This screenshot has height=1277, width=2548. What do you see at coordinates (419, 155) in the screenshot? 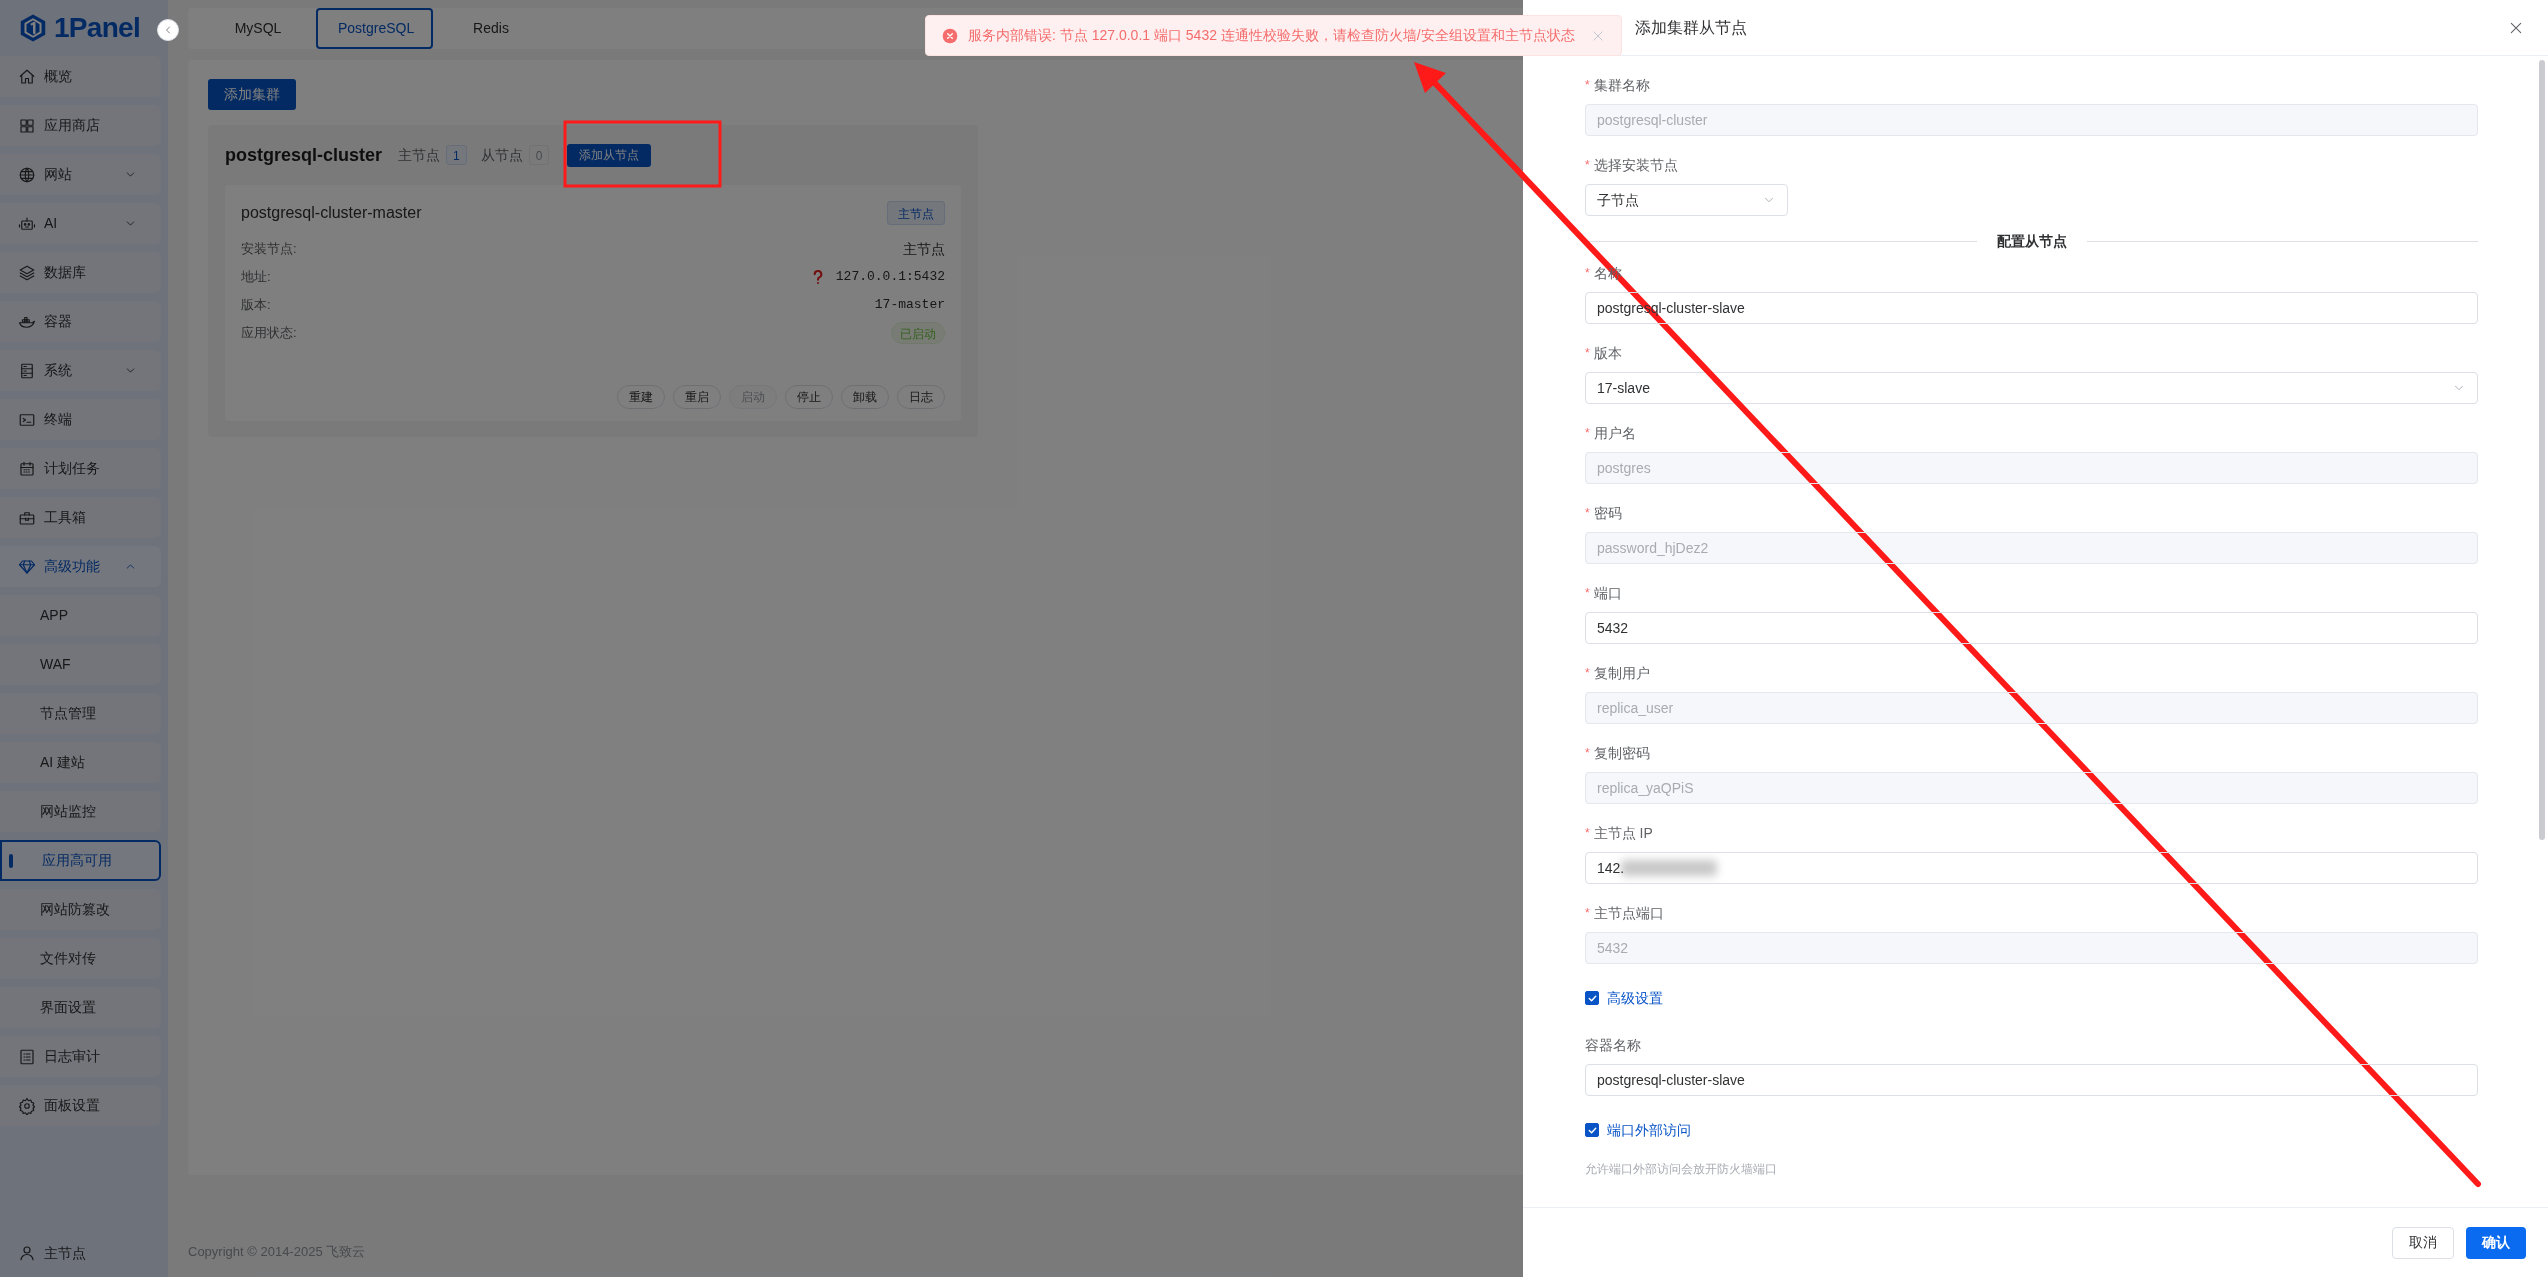
I see `master-label: 主节点` at bounding box center [419, 155].